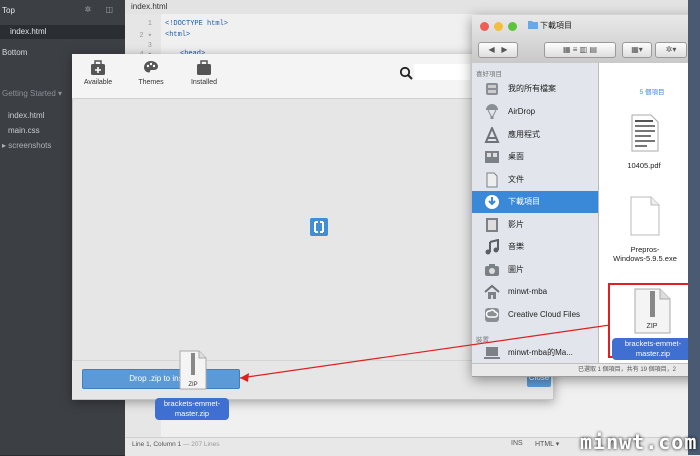  What do you see at coordinates (580, 50) in the screenshot?
I see `view-mode-buttons: ▦ ≡ ▥ ▤` at bounding box center [580, 50].